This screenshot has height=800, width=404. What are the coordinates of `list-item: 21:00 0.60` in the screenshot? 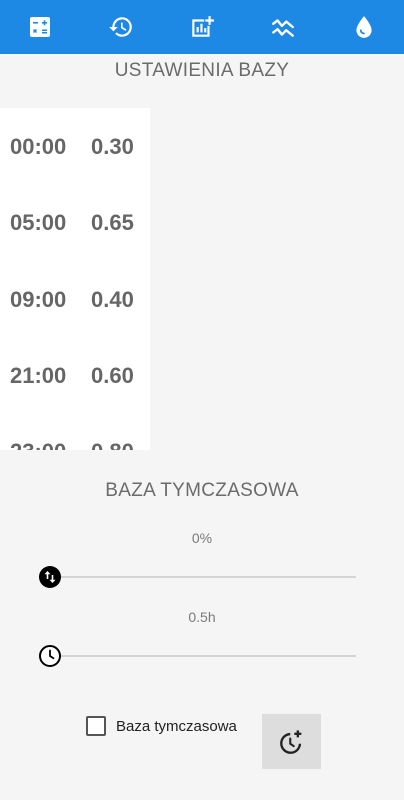 It's located at (75, 376).